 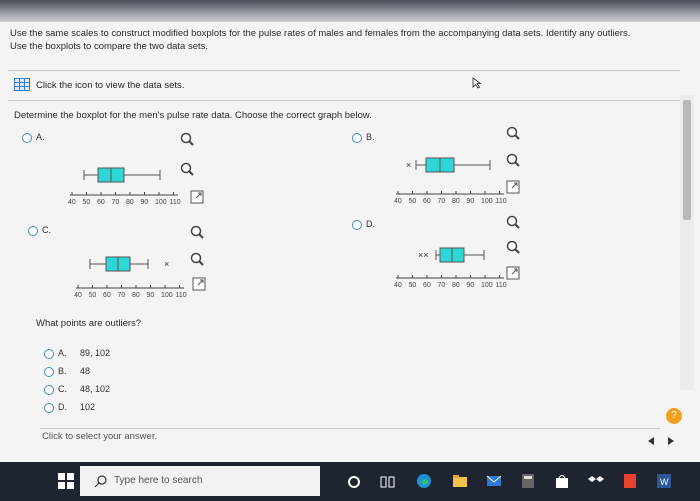 I want to click on choice-letter: A., so click(x=62, y=353).